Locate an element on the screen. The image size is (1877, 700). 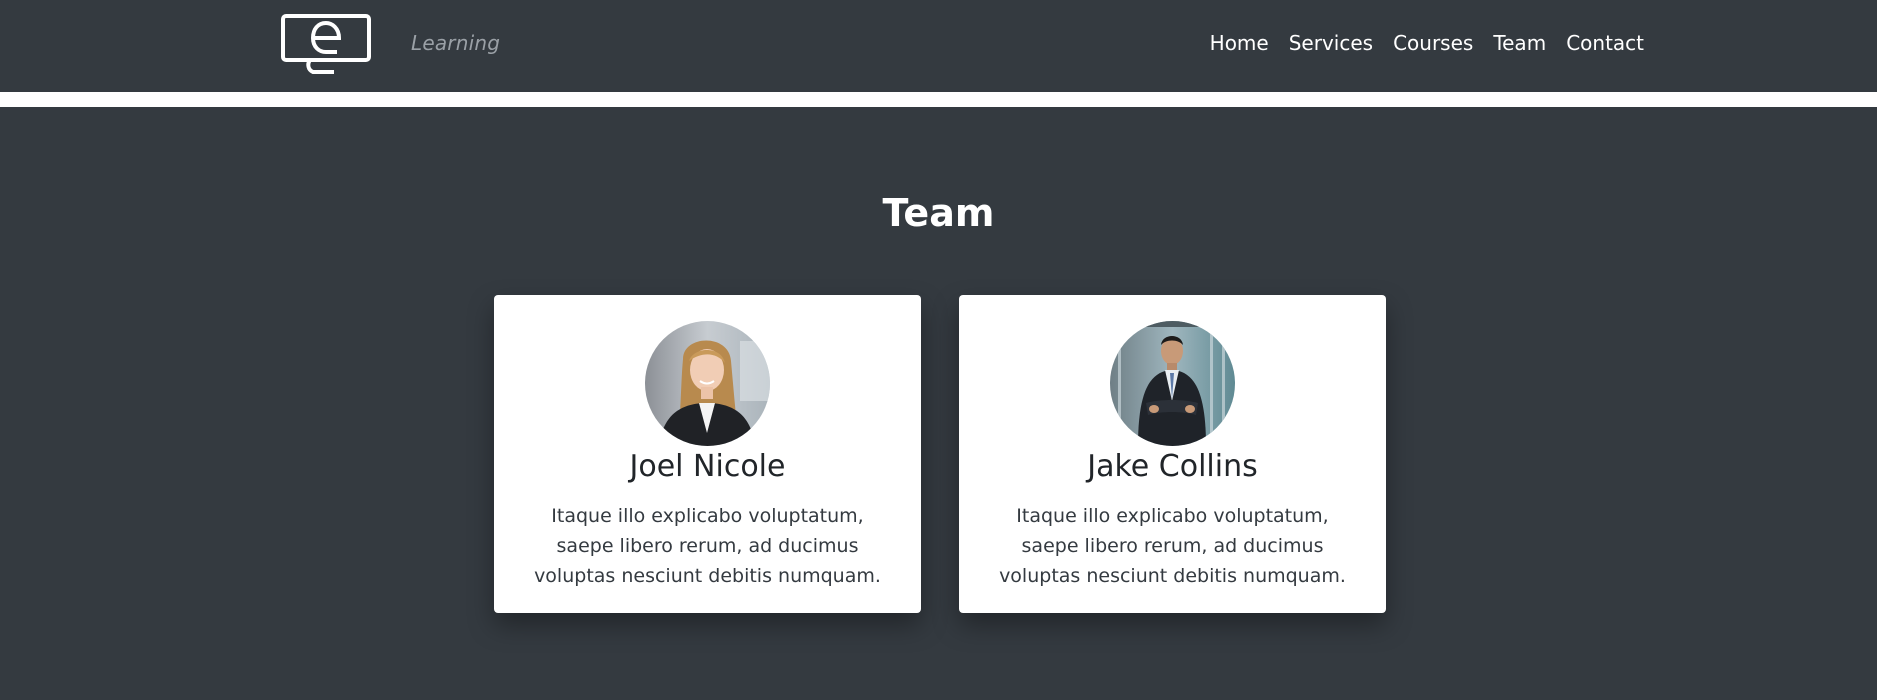
nav-courses: Courses is located at coordinates (1433, 43).